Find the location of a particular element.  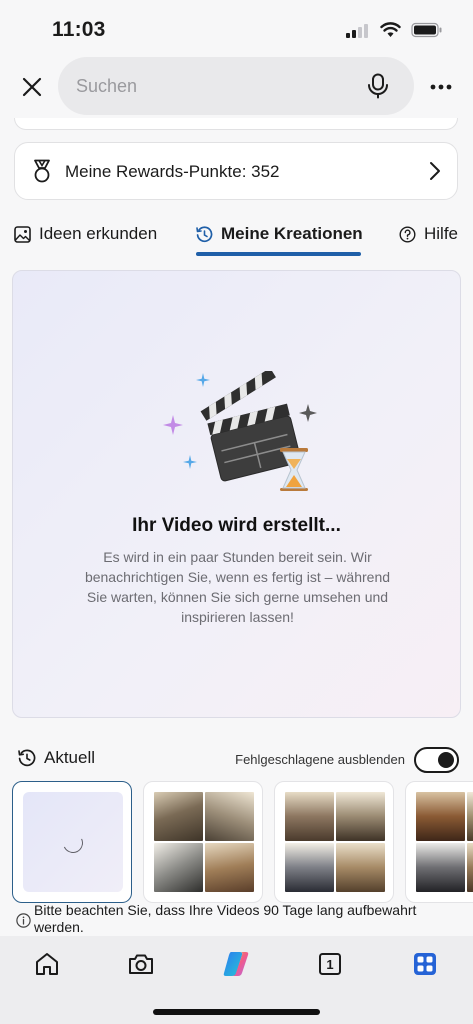

tab-explore-ideas: Ideen erkunden is located at coordinates (85, 234).